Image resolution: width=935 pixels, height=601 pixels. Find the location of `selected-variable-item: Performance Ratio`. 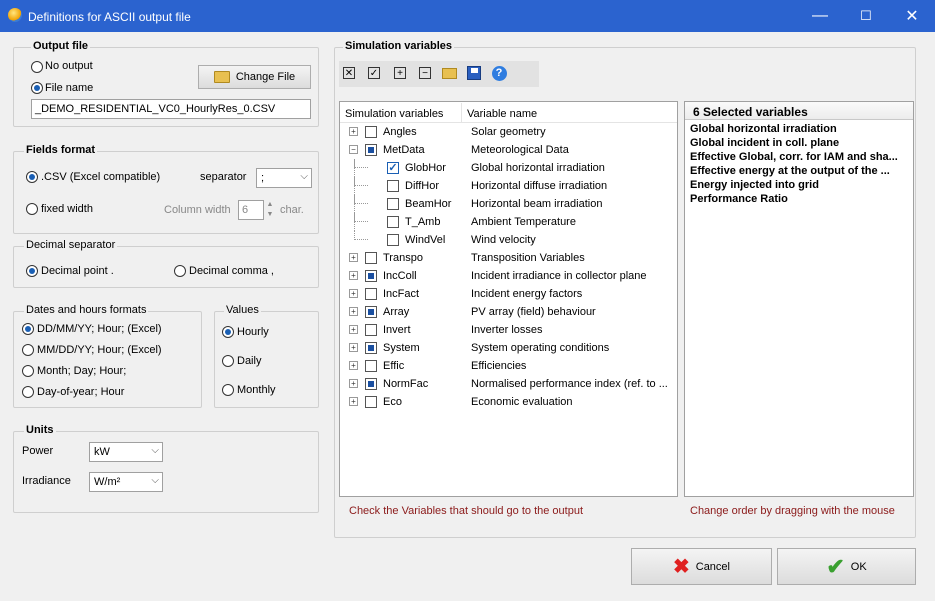

selected-variable-item: Performance Ratio is located at coordinates (799, 200).